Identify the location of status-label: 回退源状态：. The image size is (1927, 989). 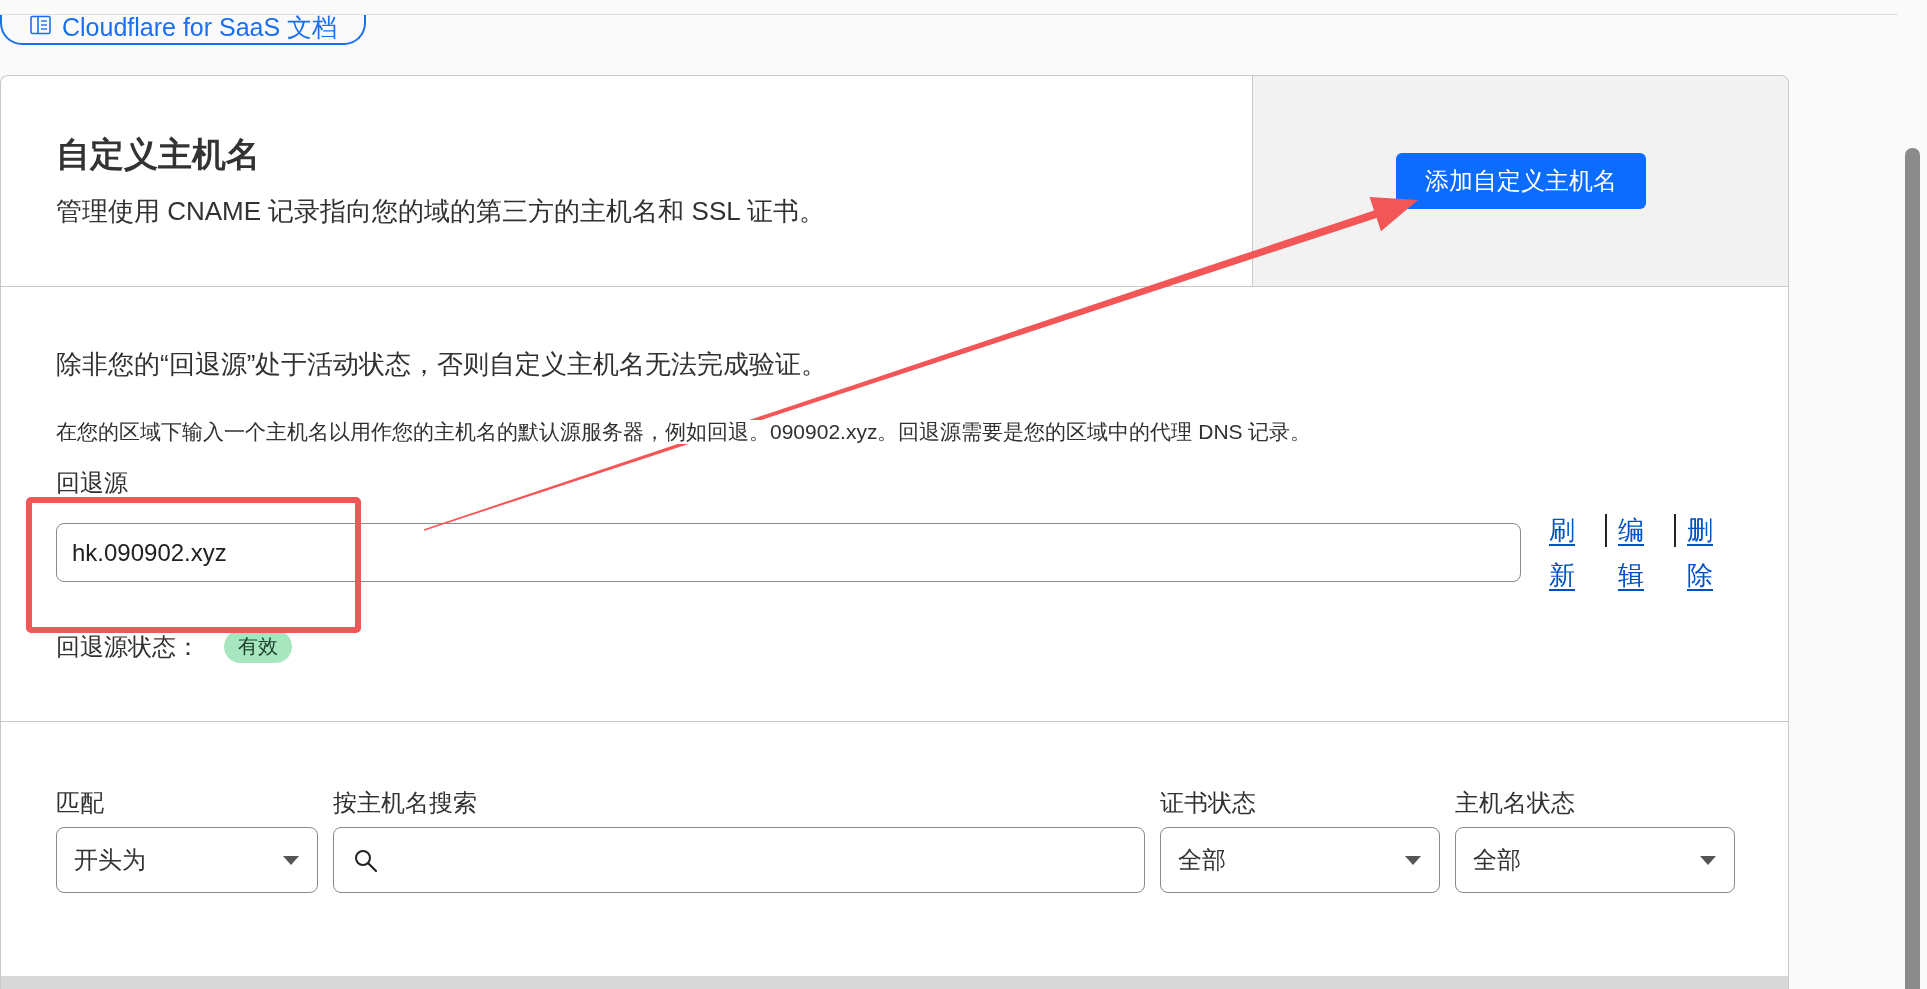
(128, 647).